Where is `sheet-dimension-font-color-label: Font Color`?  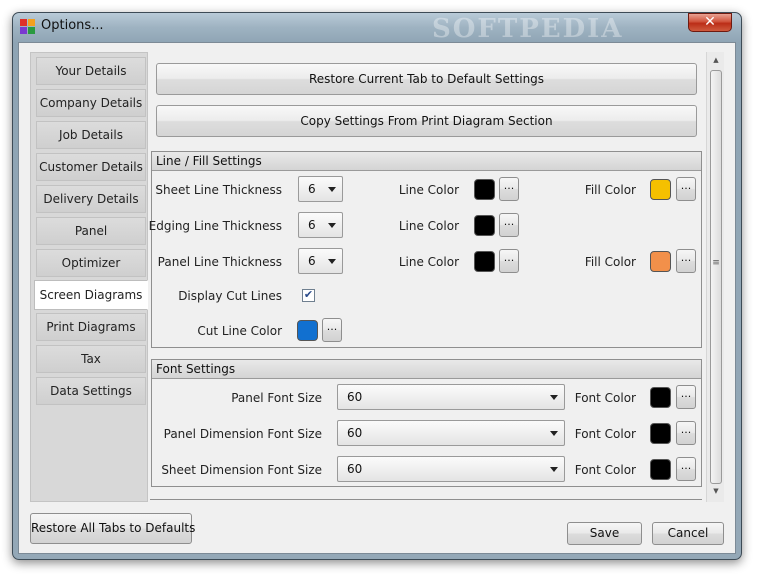 sheet-dimension-font-color-label: Font Color is located at coordinates (605, 470).